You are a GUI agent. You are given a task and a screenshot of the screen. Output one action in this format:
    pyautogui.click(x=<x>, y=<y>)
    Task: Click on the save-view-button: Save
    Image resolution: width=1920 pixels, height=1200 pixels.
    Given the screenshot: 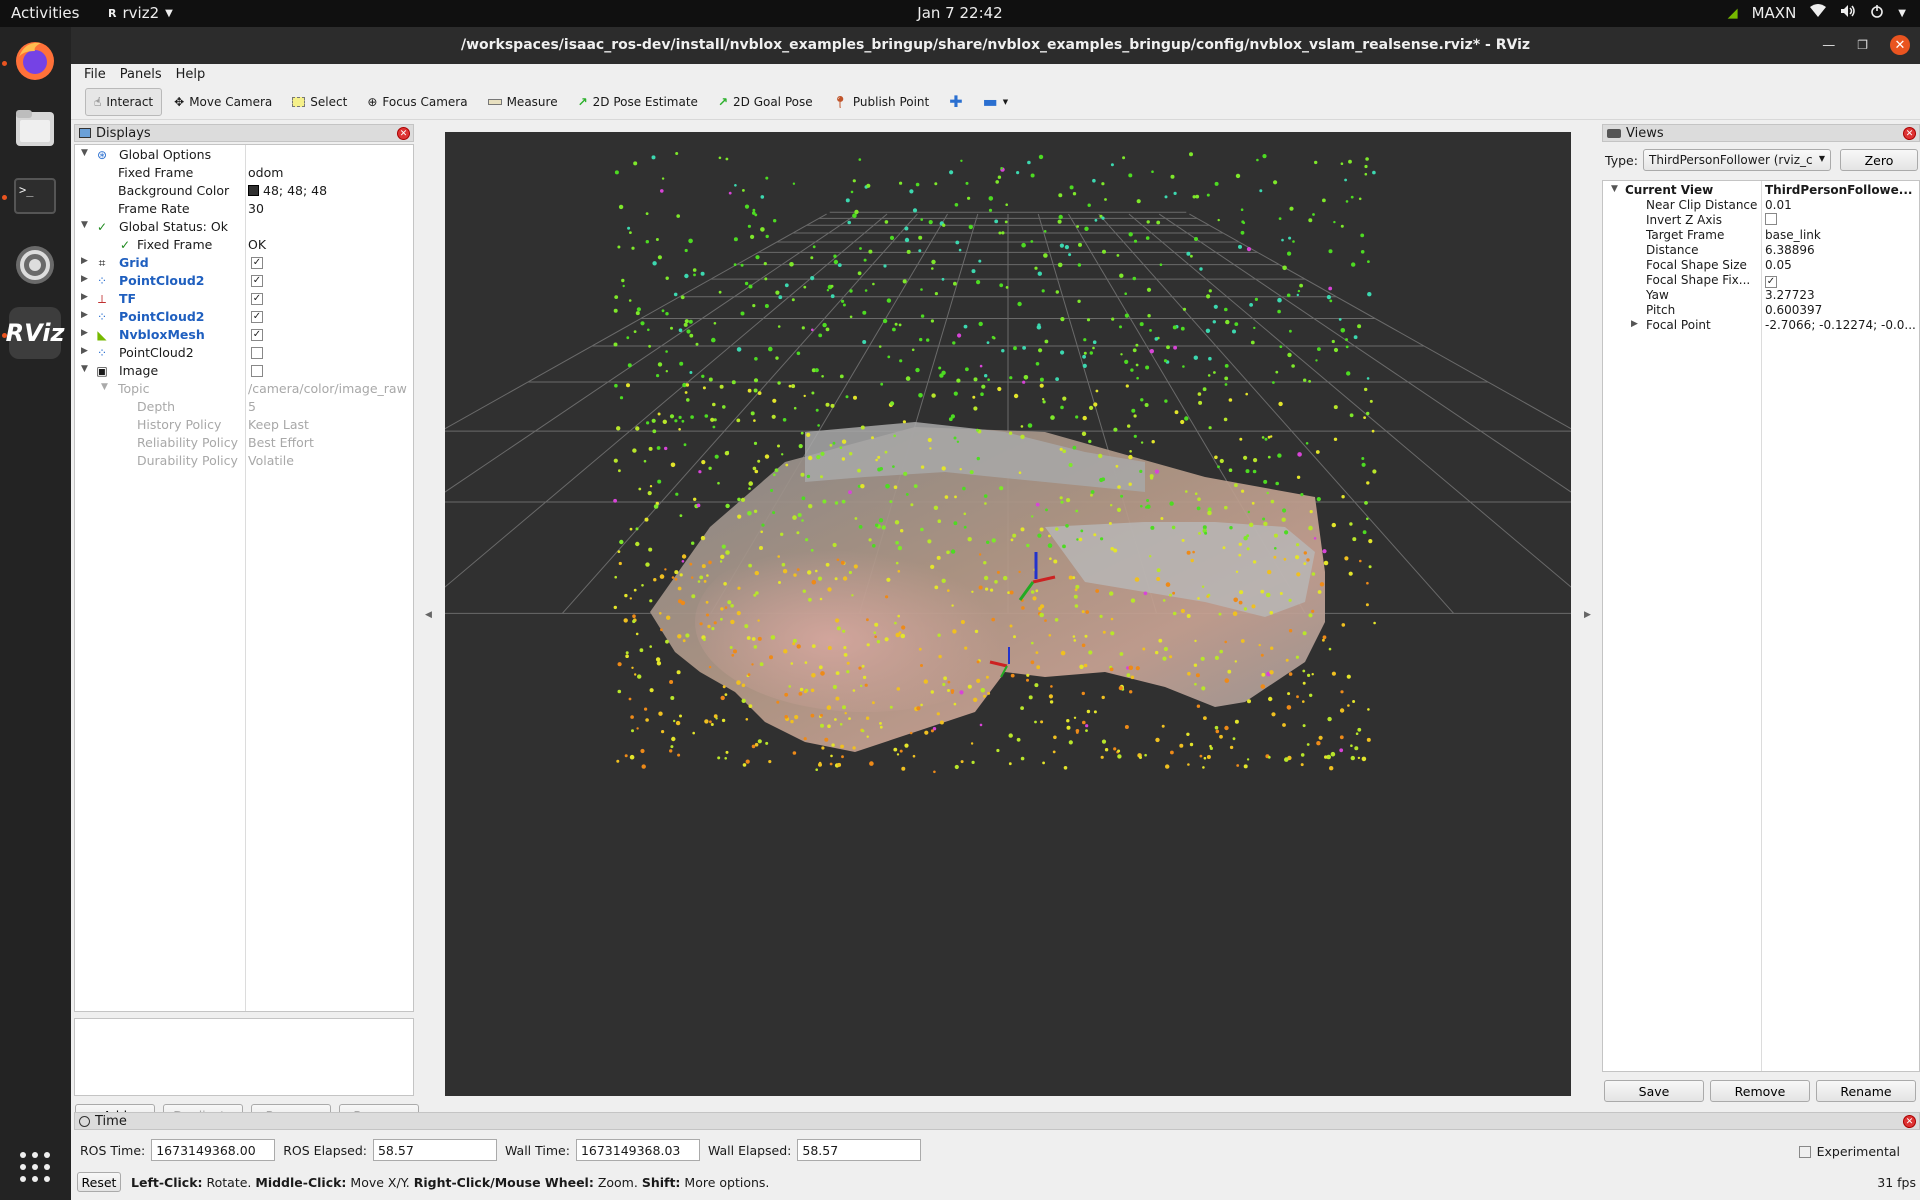 What is the action you would take?
    pyautogui.click(x=1654, y=1091)
    